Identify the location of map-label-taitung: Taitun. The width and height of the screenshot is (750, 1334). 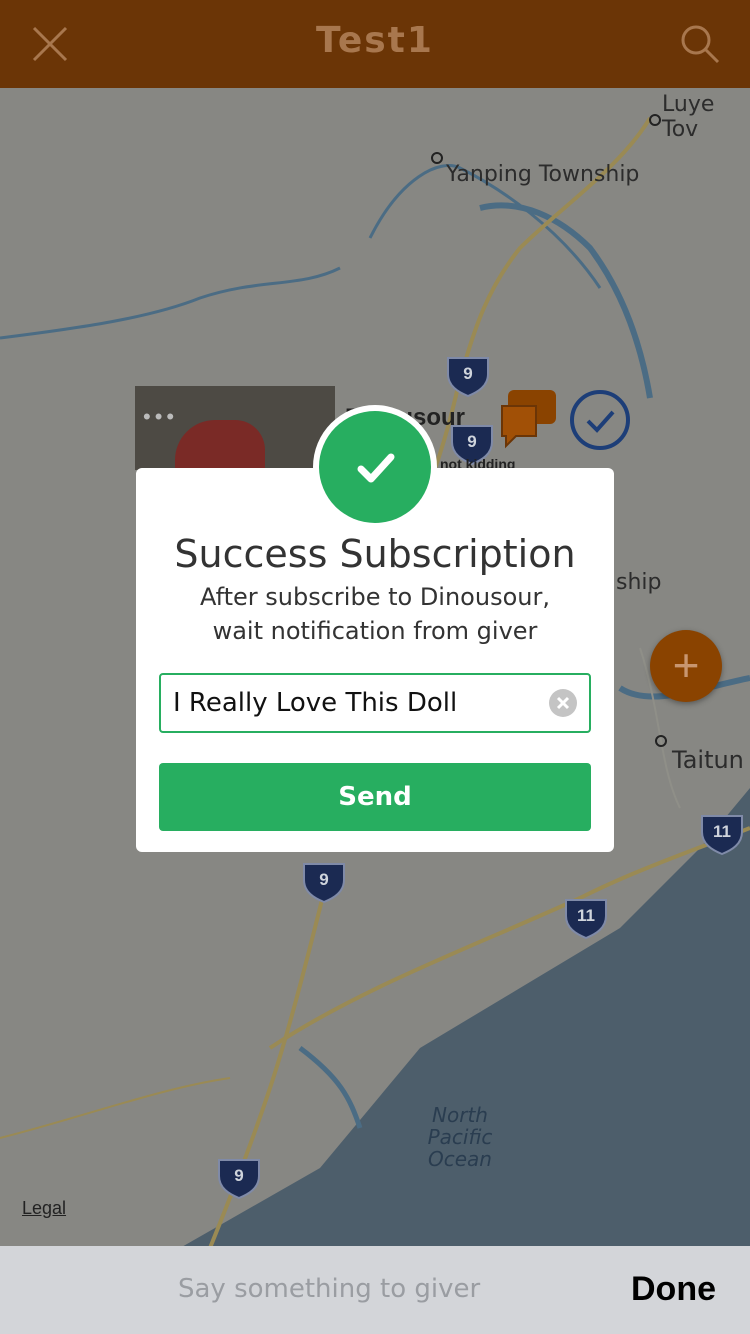
(708, 760).